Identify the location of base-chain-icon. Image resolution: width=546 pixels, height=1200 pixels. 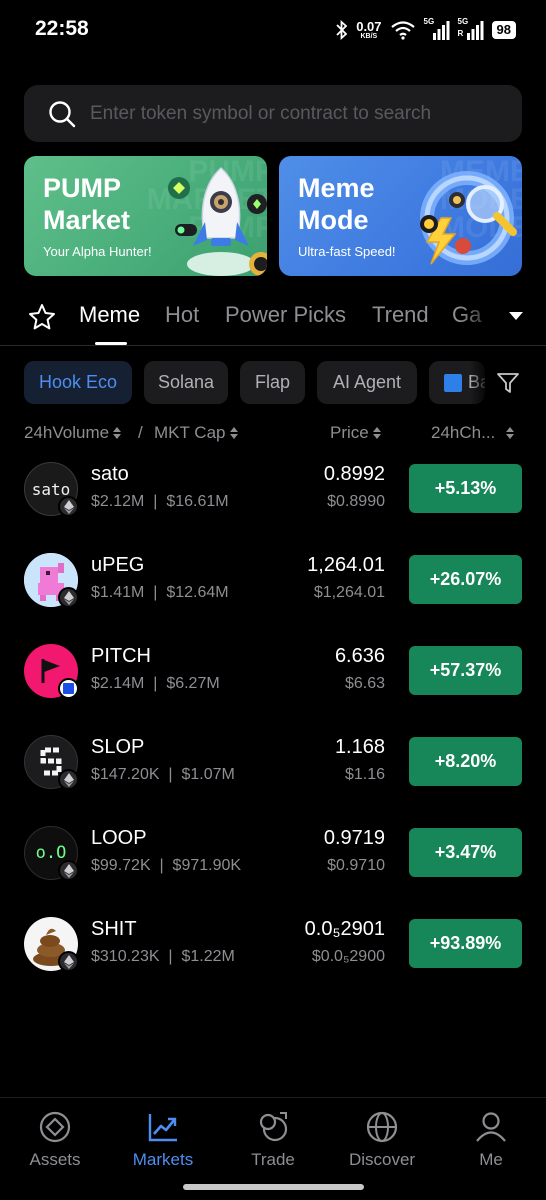
(68, 688).